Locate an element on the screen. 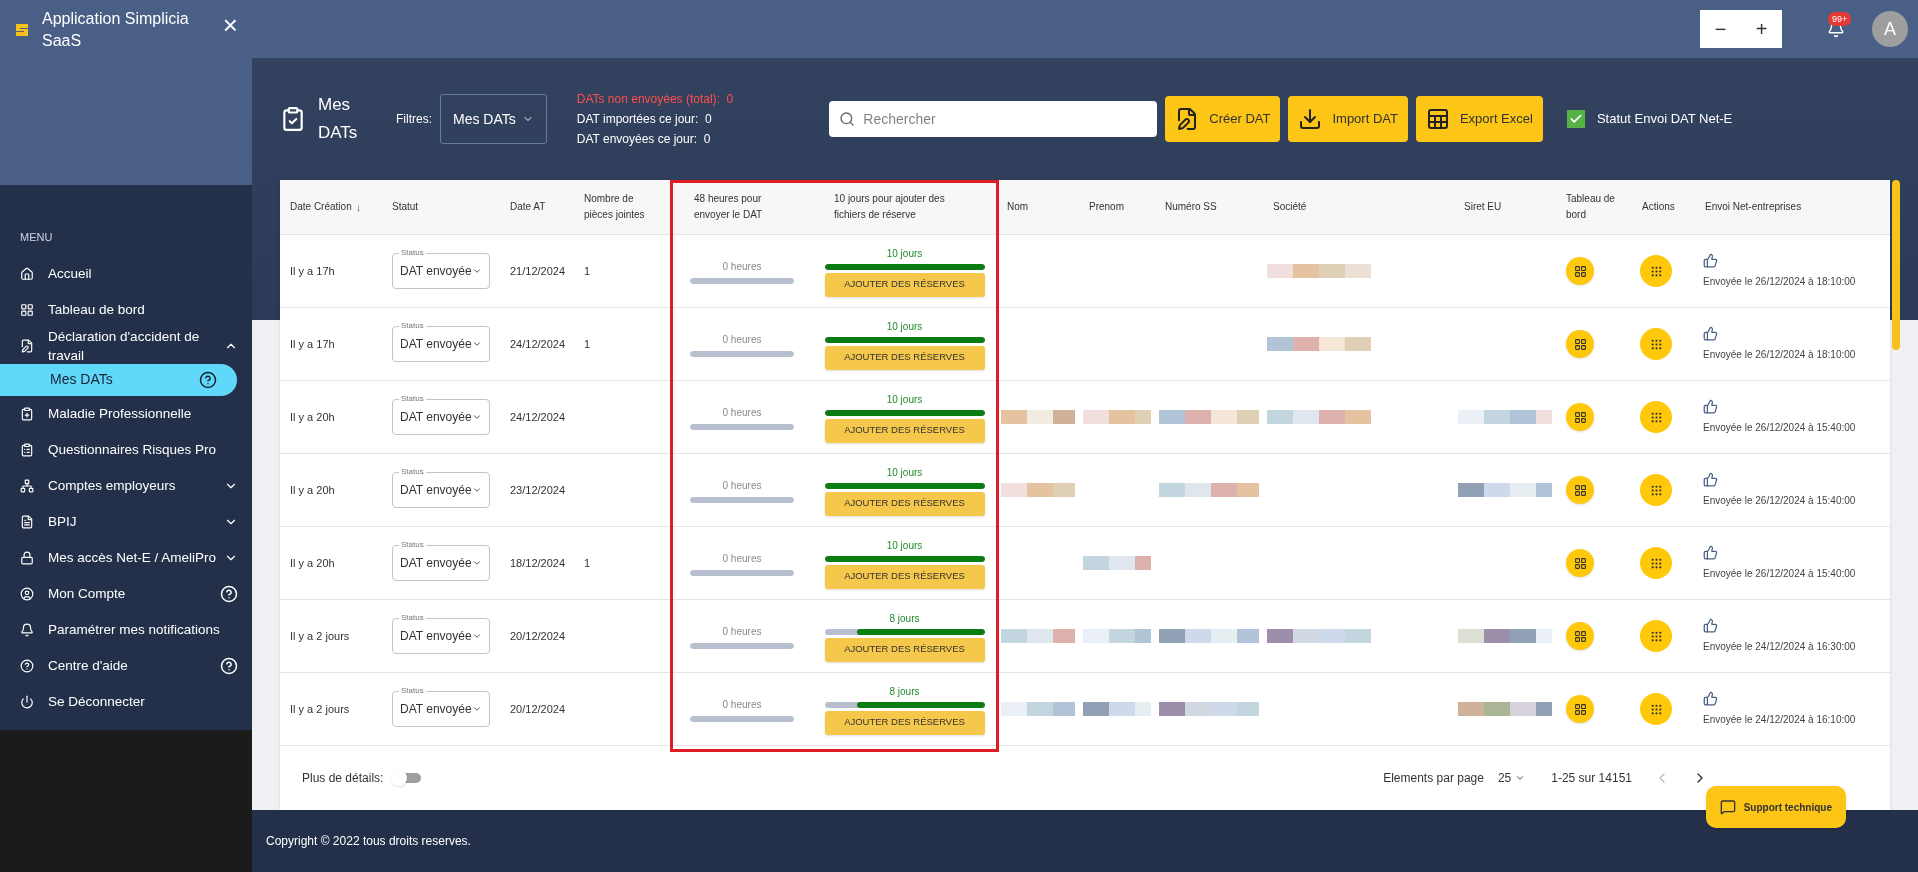  toolbar-button: Créer DAT is located at coordinates (1223, 119).